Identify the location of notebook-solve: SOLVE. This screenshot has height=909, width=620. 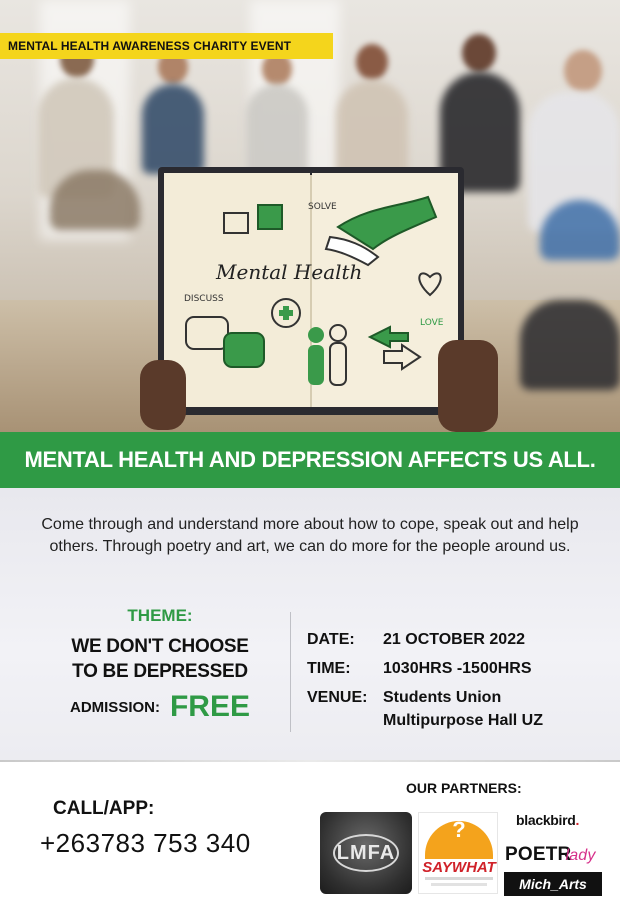
(322, 207).